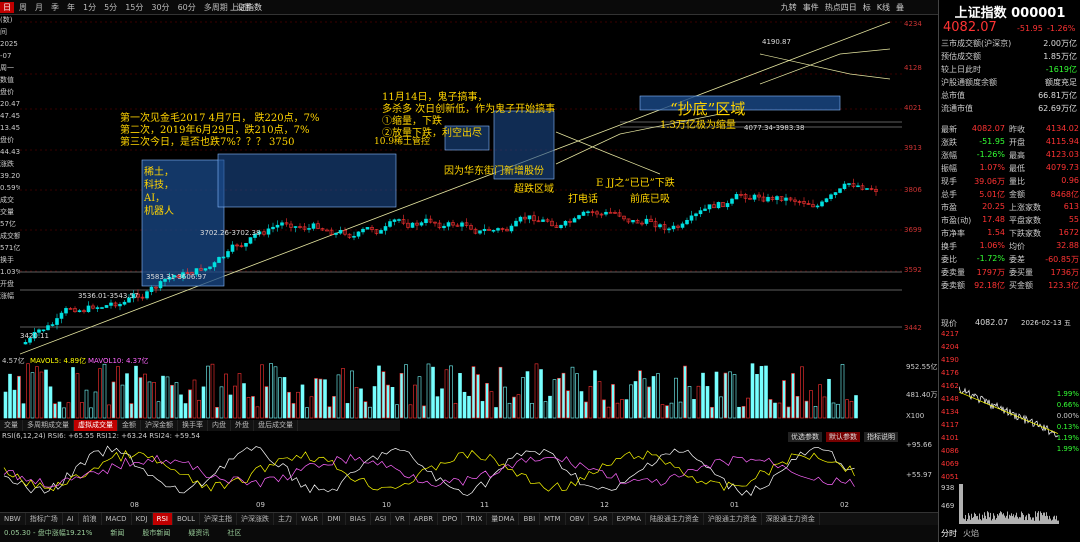  What do you see at coordinates (1017, 168) in the screenshot?
I see `quote-grid-key: 最低` at bounding box center [1017, 168].